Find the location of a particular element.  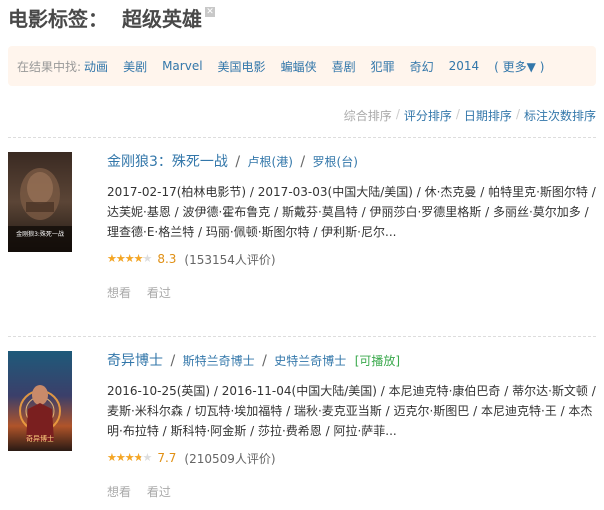

filter-tag-marvel: Marvel is located at coordinates (182, 66).